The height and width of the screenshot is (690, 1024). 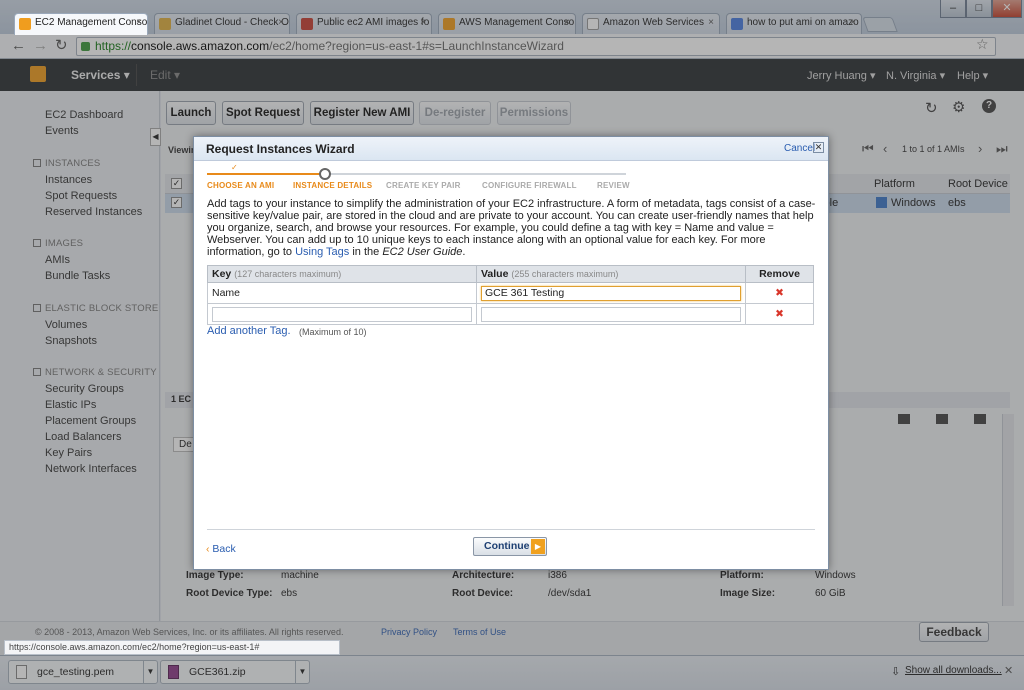 I want to click on description-text: in the, so click(x=366, y=252).